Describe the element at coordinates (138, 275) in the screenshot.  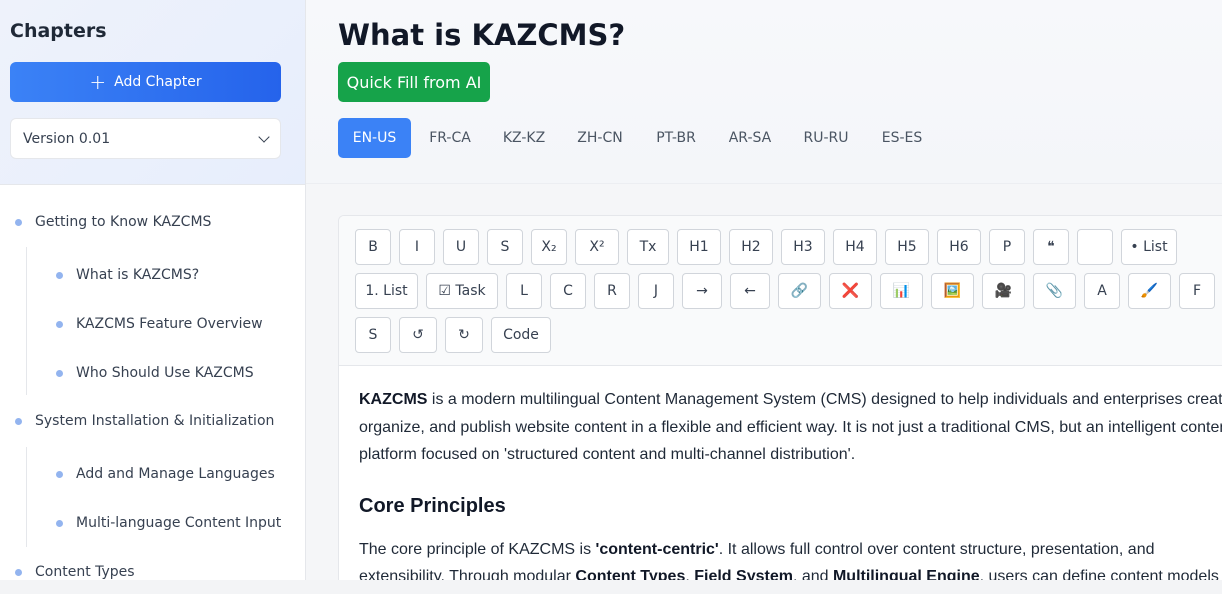
I see `tree-item-label: What is KAZCMS?` at that location.